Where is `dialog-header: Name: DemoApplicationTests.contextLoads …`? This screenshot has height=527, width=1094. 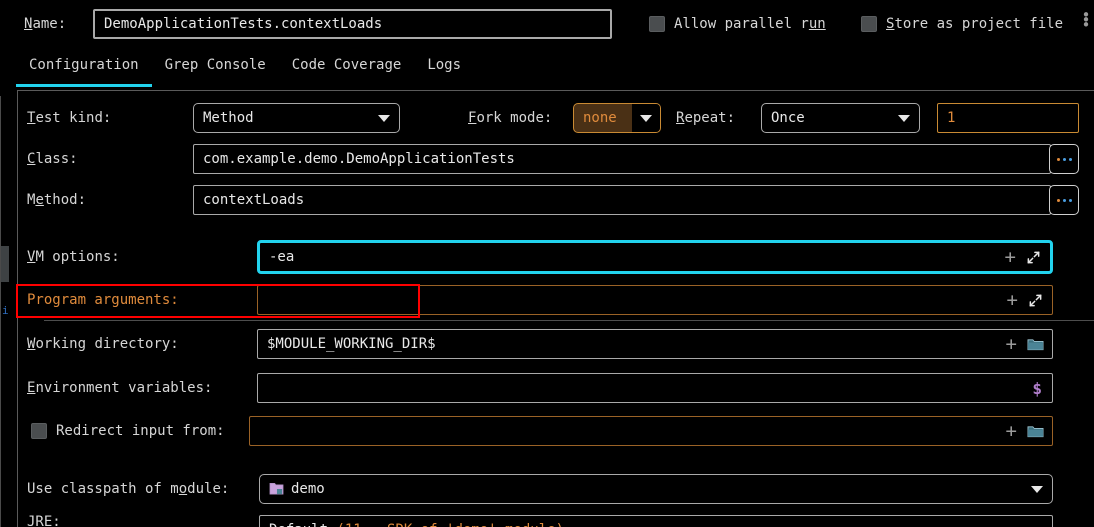 dialog-header: Name: DemoApplicationTests.contextLoads … is located at coordinates (547, 24).